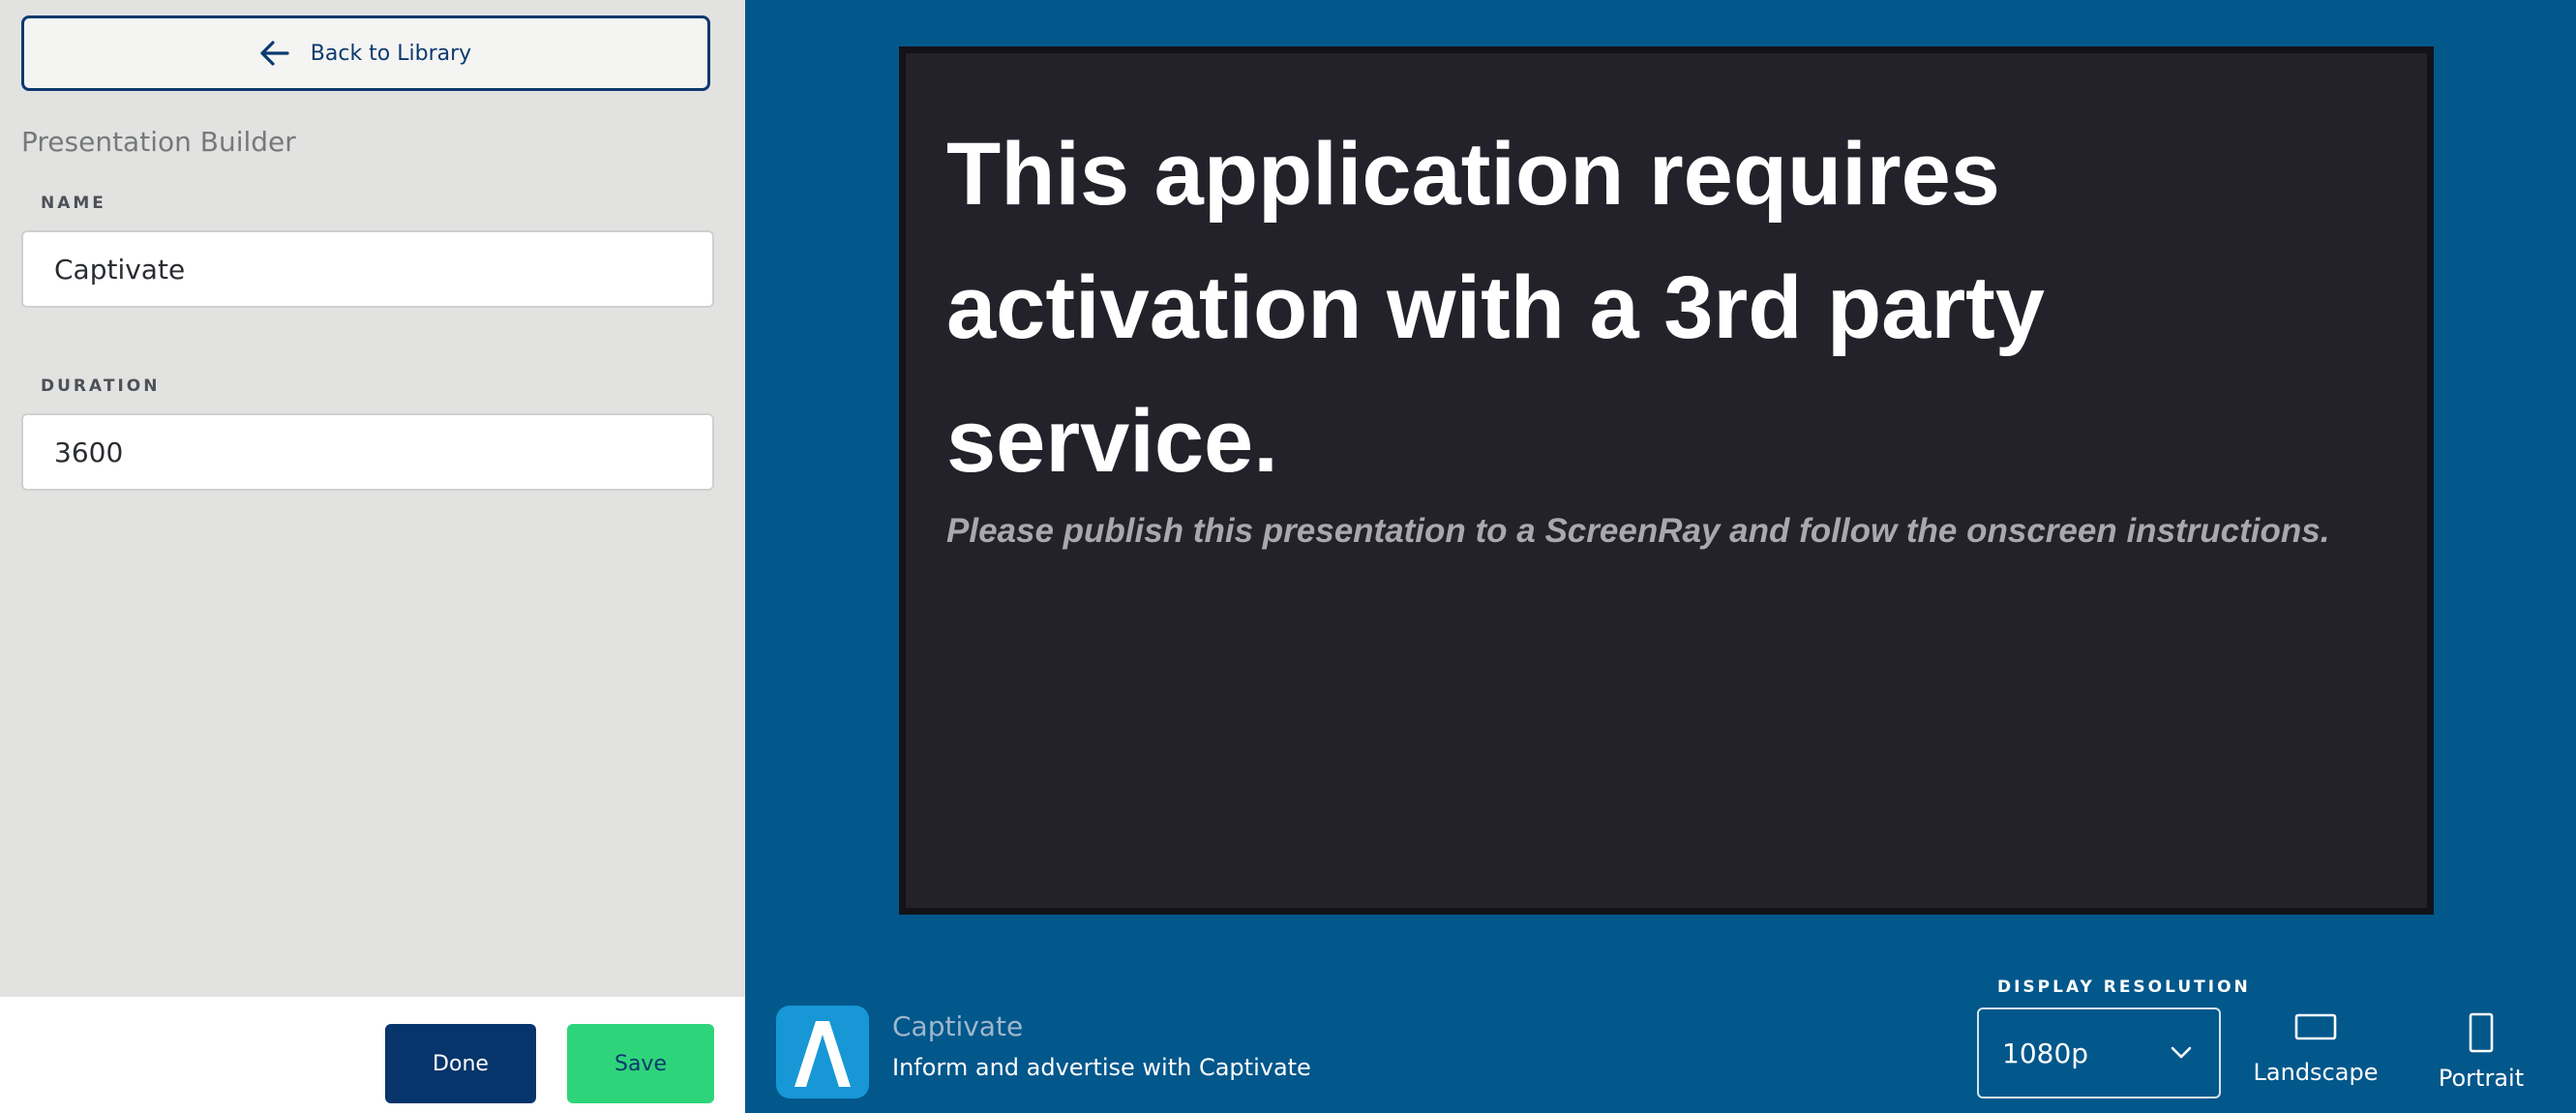  Describe the element at coordinates (2481, 1078) in the screenshot. I see `portrait-label: Portrait` at that location.